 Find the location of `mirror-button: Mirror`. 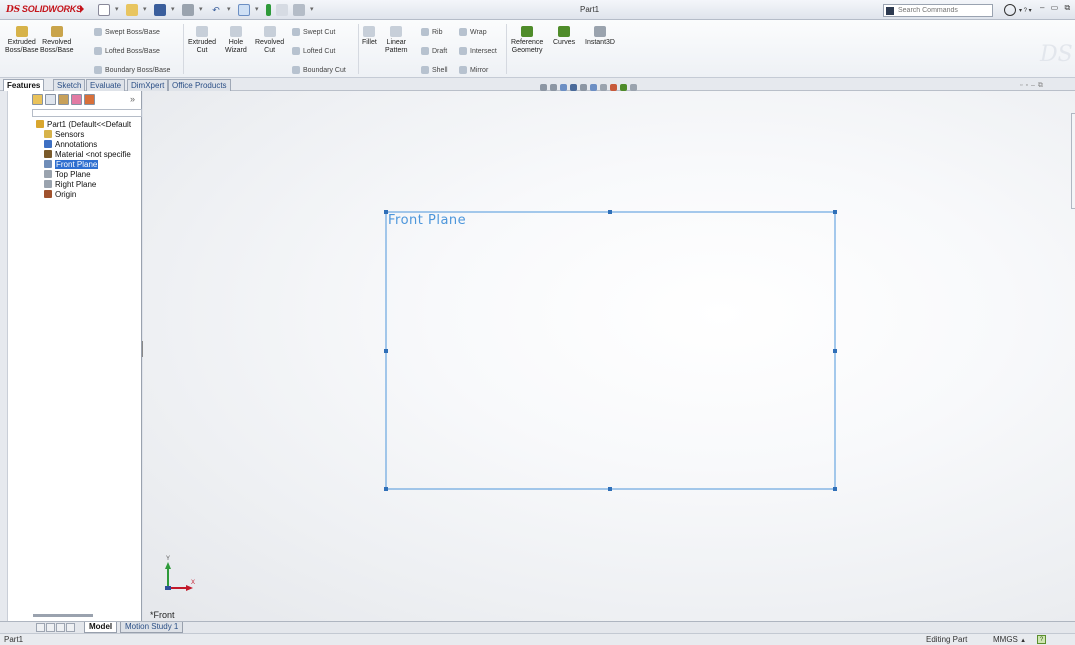

mirror-button: Mirror is located at coordinates (473, 70).